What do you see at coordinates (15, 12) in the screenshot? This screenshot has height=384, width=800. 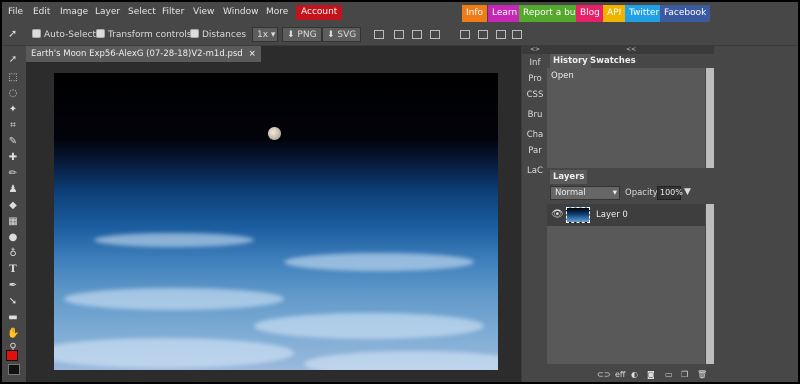 I see `menu-file: File` at bounding box center [15, 12].